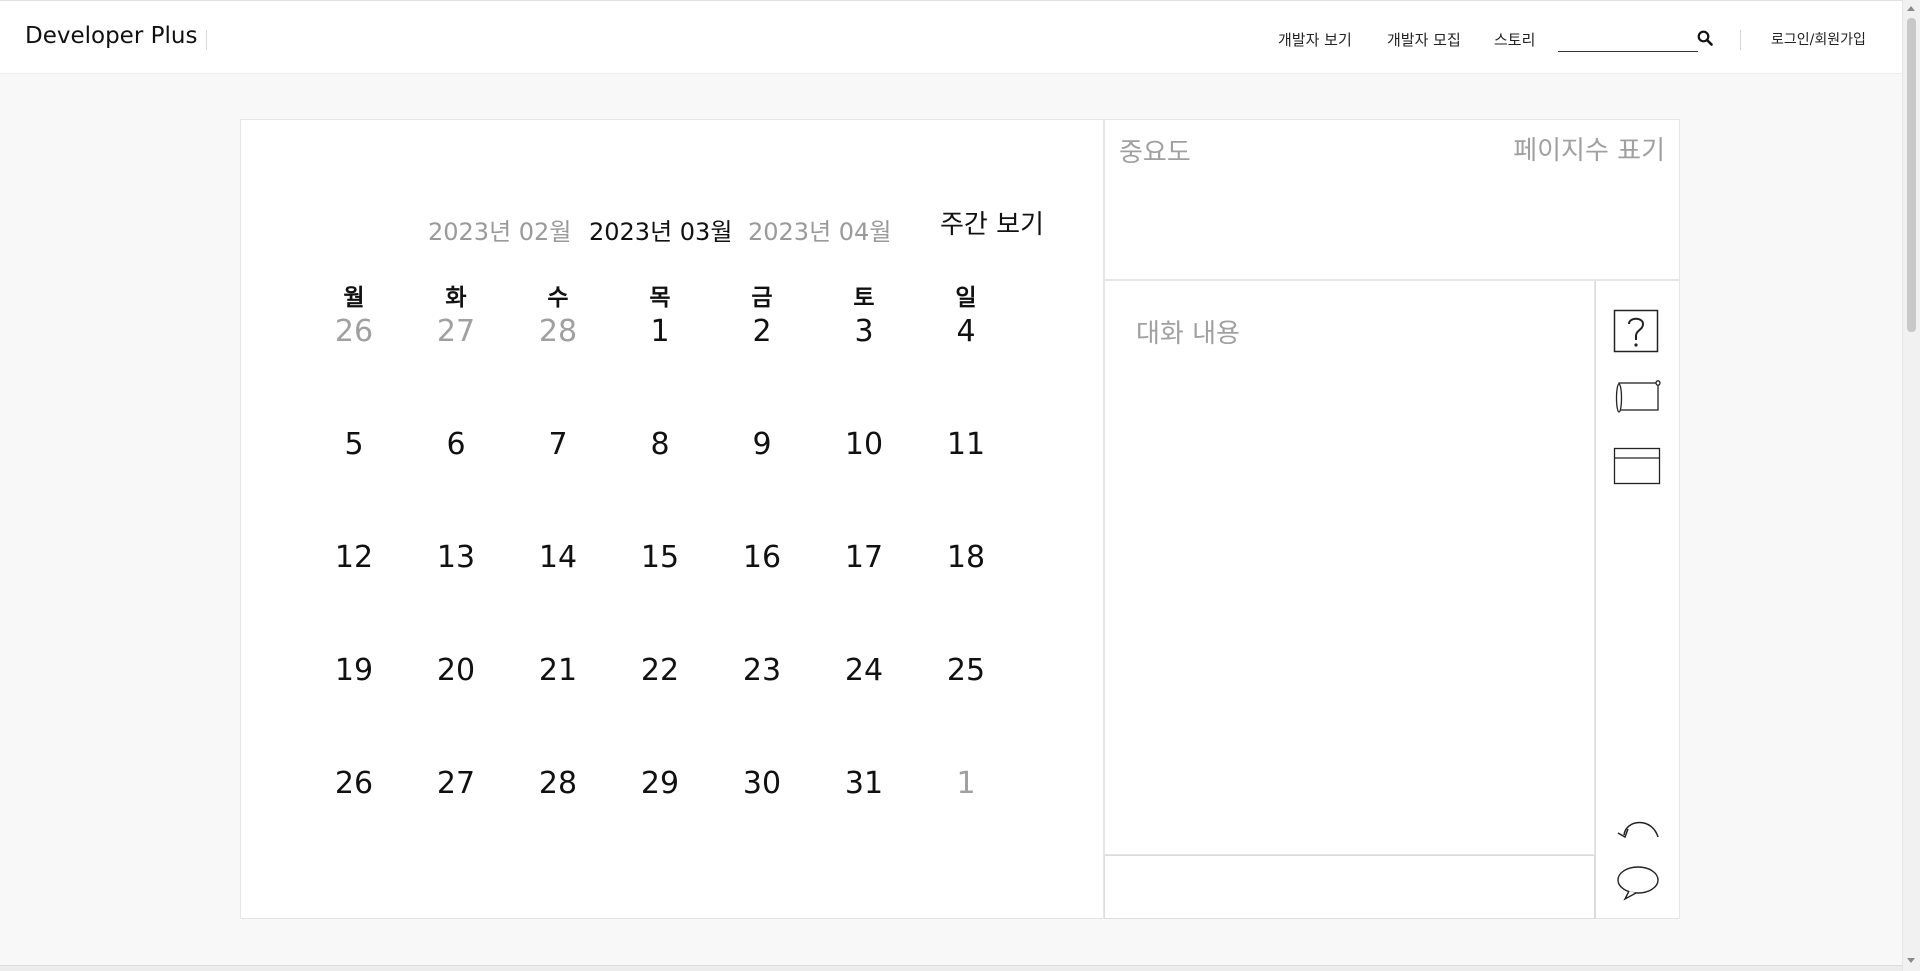 The width and height of the screenshot is (1920, 971). Describe the element at coordinates (762, 670) in the screenshot. I see `calendar-day: 23` at that location.